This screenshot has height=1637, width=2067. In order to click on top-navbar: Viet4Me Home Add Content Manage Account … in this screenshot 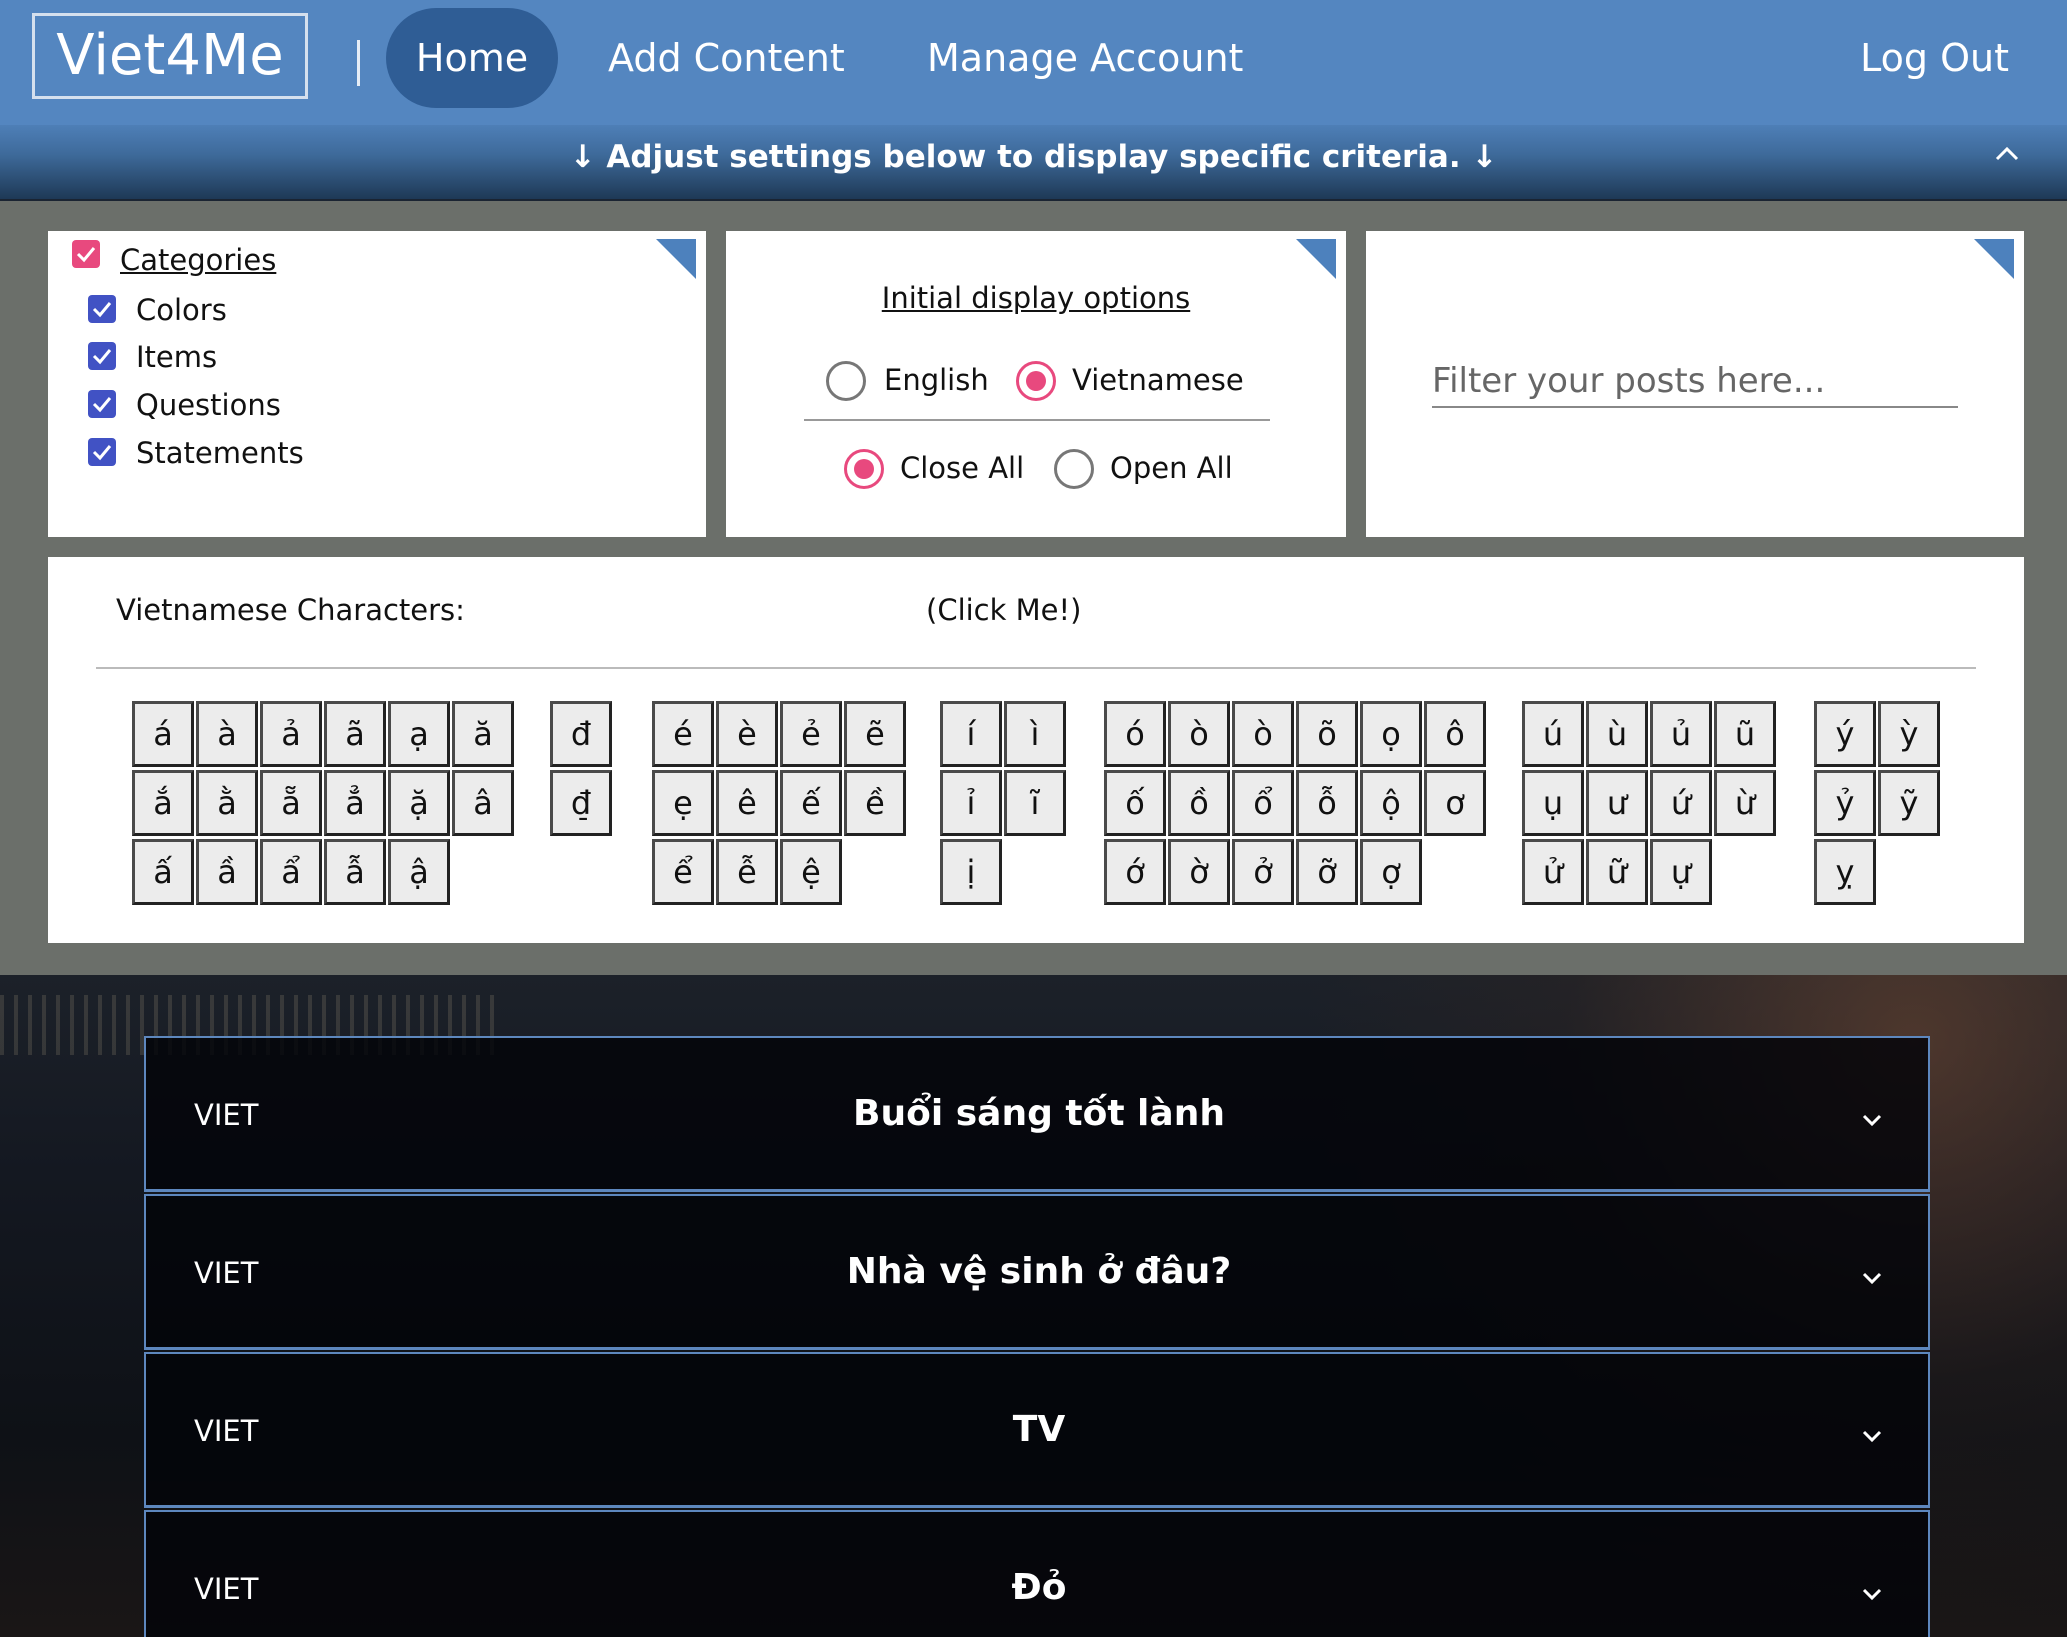, I will do `click(1033, 62)`.